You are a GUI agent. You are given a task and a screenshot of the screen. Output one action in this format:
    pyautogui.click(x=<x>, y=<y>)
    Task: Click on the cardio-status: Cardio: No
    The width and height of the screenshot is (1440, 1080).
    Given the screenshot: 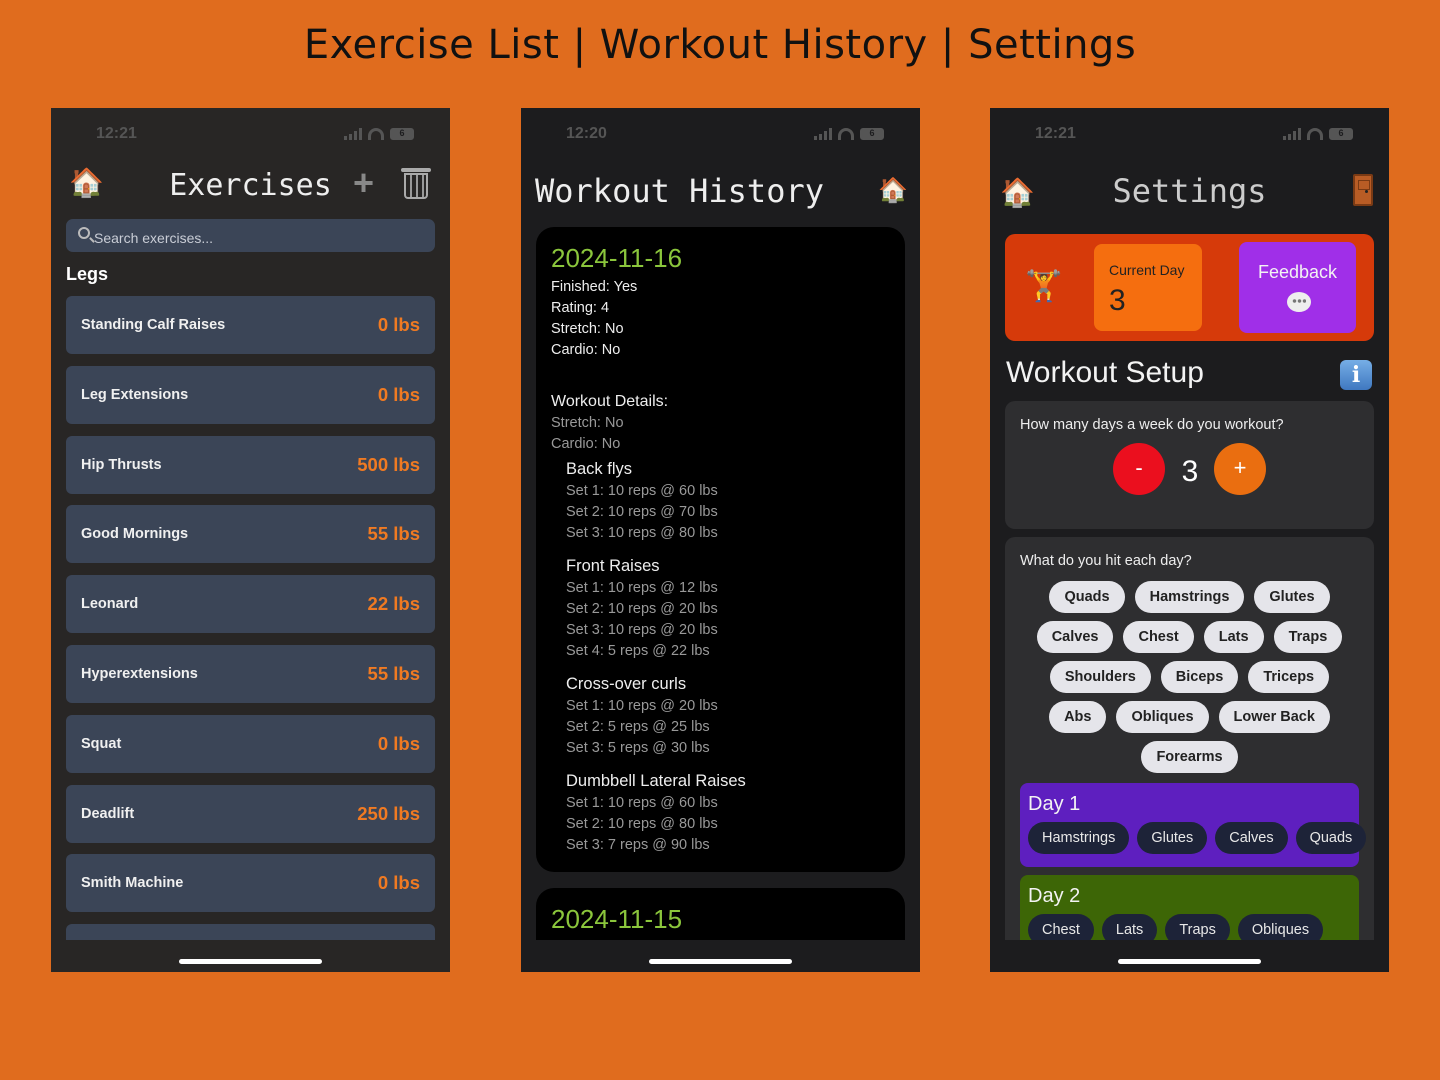 What is the action you would take?
    pyautogui.click(x=586, y=350)
    